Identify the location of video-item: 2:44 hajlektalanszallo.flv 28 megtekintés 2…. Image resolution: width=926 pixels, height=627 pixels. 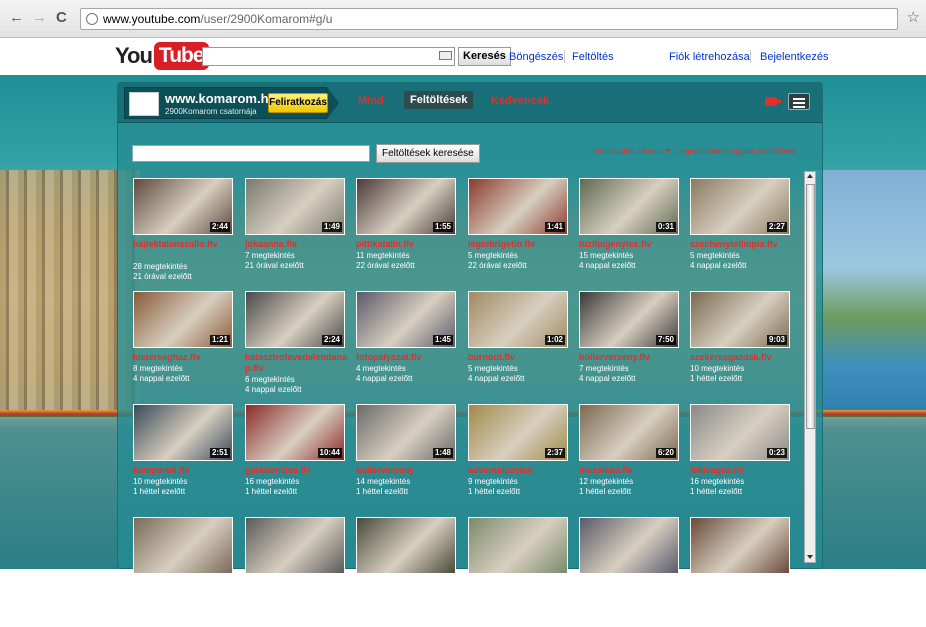
(183, 233).